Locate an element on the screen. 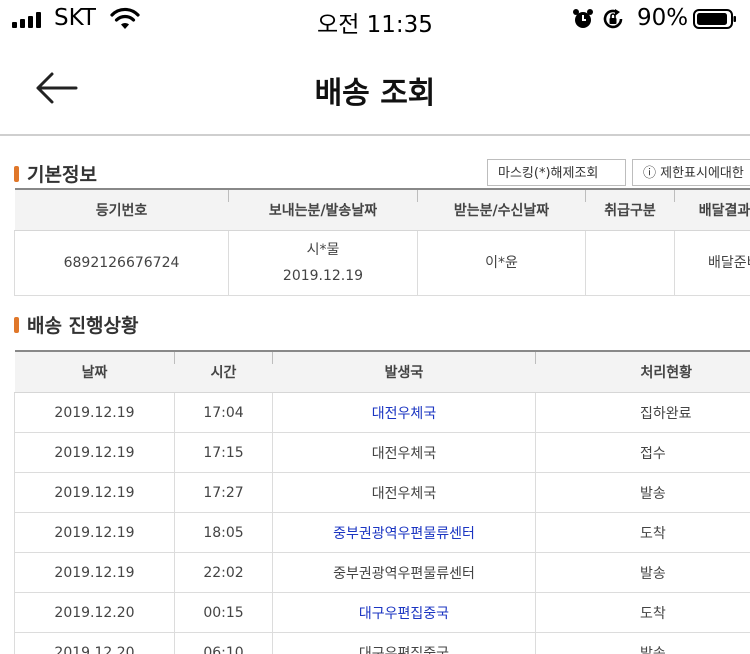 Image resolution: width=750 pixels, height=654 pixels. progress-time: 18:05 is located at coordinates (223, 532).